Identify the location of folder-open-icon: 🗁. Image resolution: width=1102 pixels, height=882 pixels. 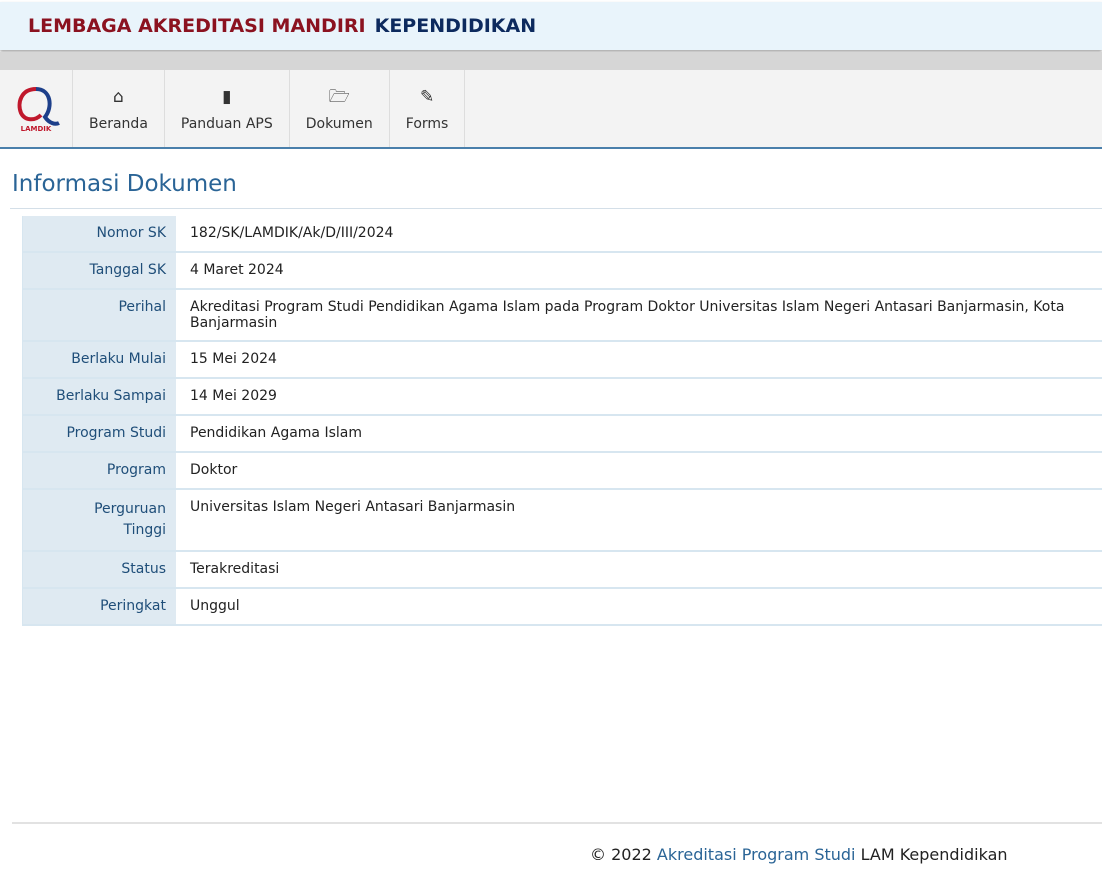
(339, 96).